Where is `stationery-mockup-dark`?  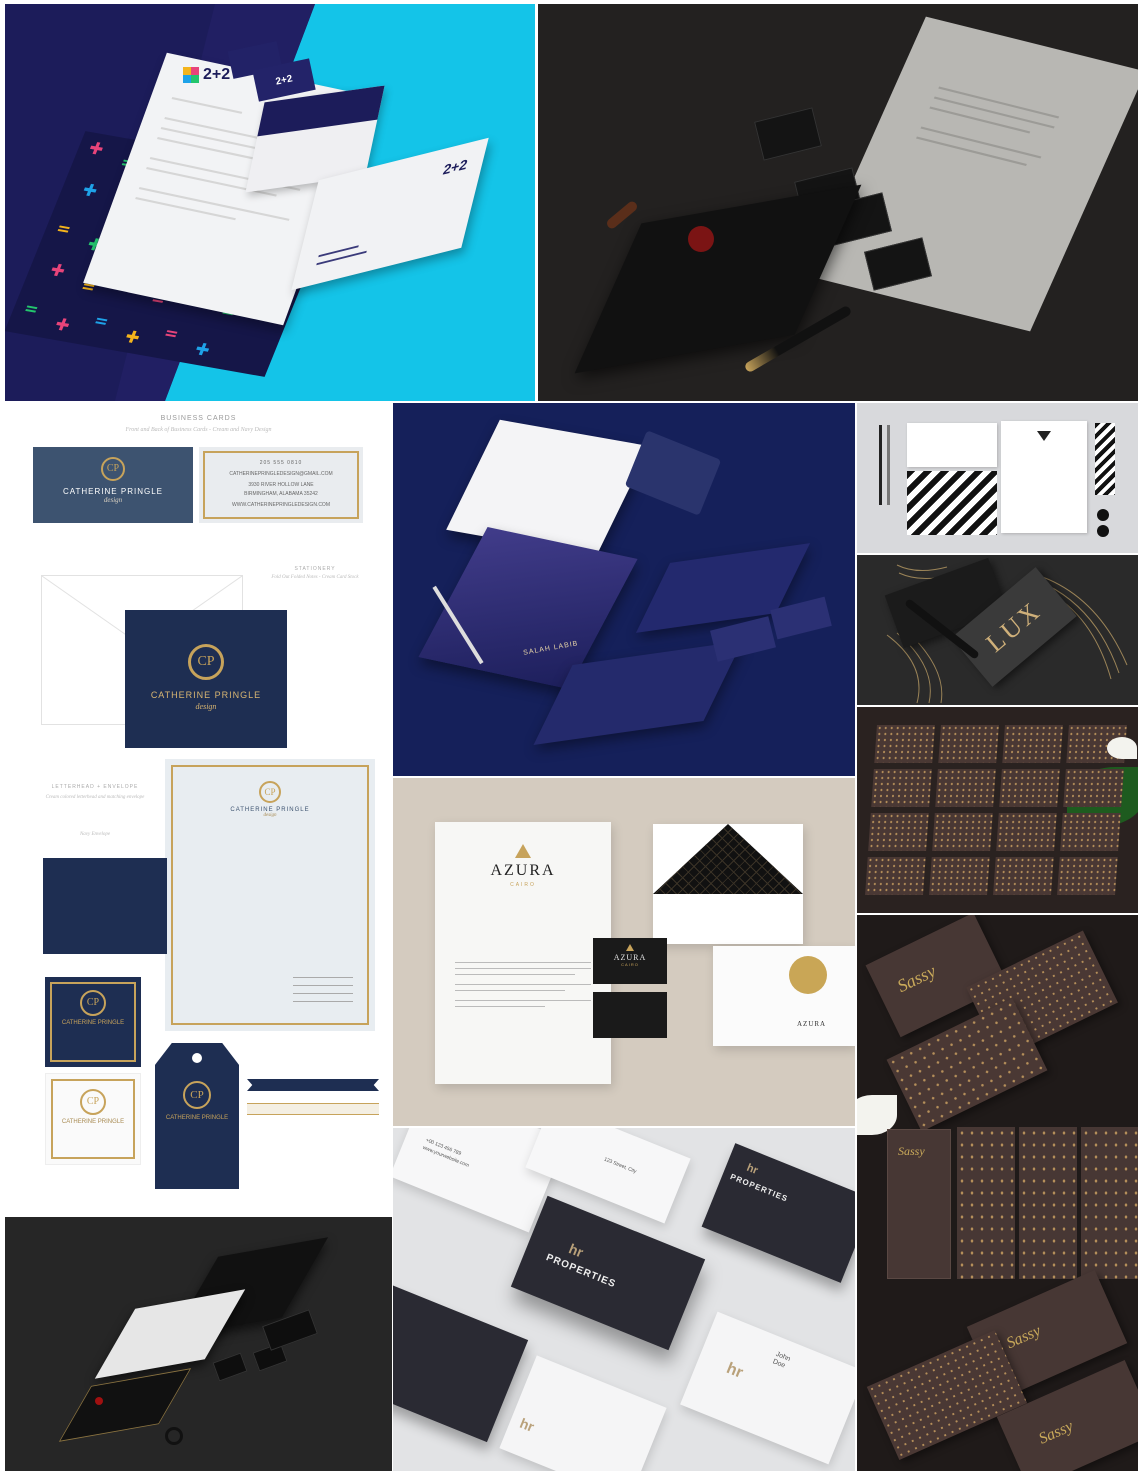
stationery-mockup-dark is located at coordinates (838, 202).